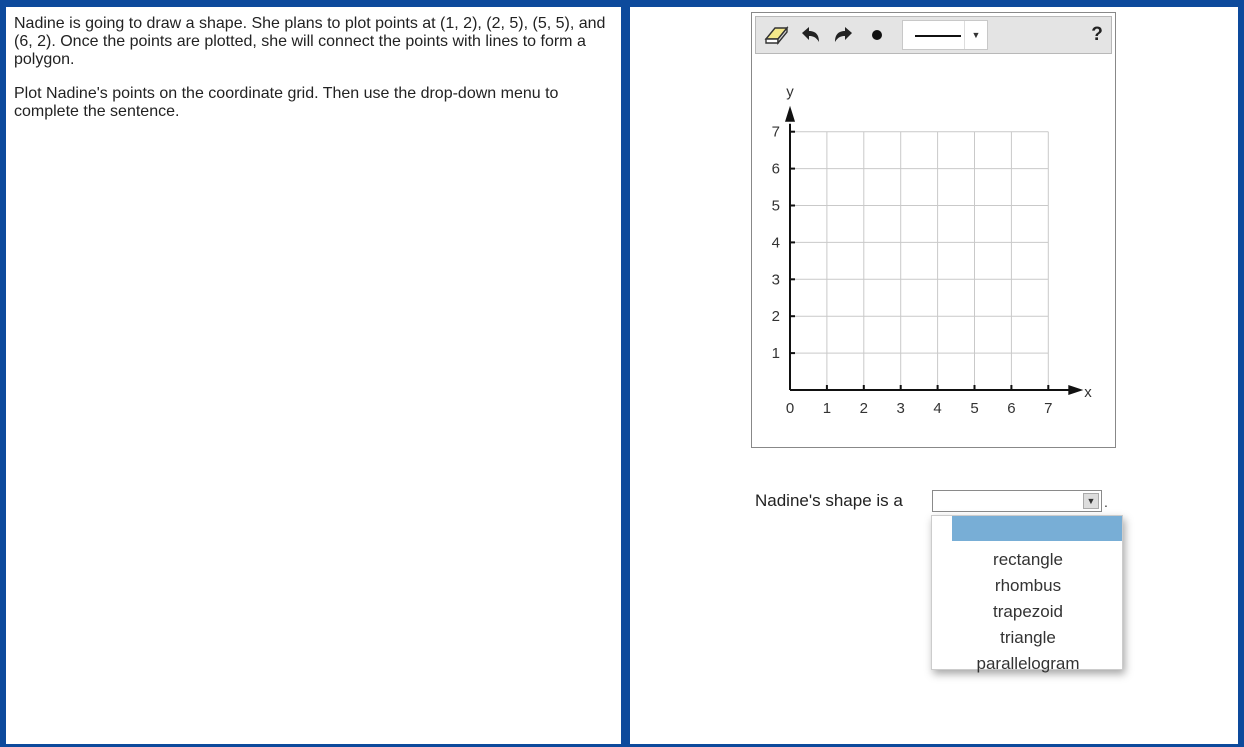 The image size is (1244, 747). Describe the element at coordinates (1037, 528) in the screenshot. I see `dropdown-blank-option` at that location.